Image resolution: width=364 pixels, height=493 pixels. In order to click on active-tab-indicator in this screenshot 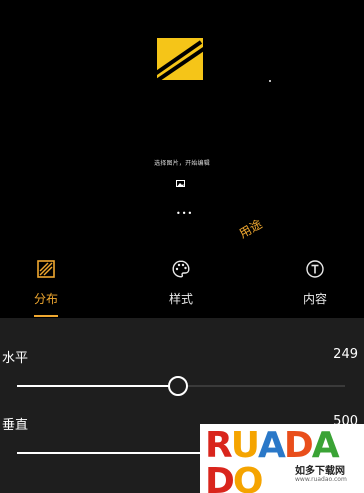, I will do `click(46, 316)`.